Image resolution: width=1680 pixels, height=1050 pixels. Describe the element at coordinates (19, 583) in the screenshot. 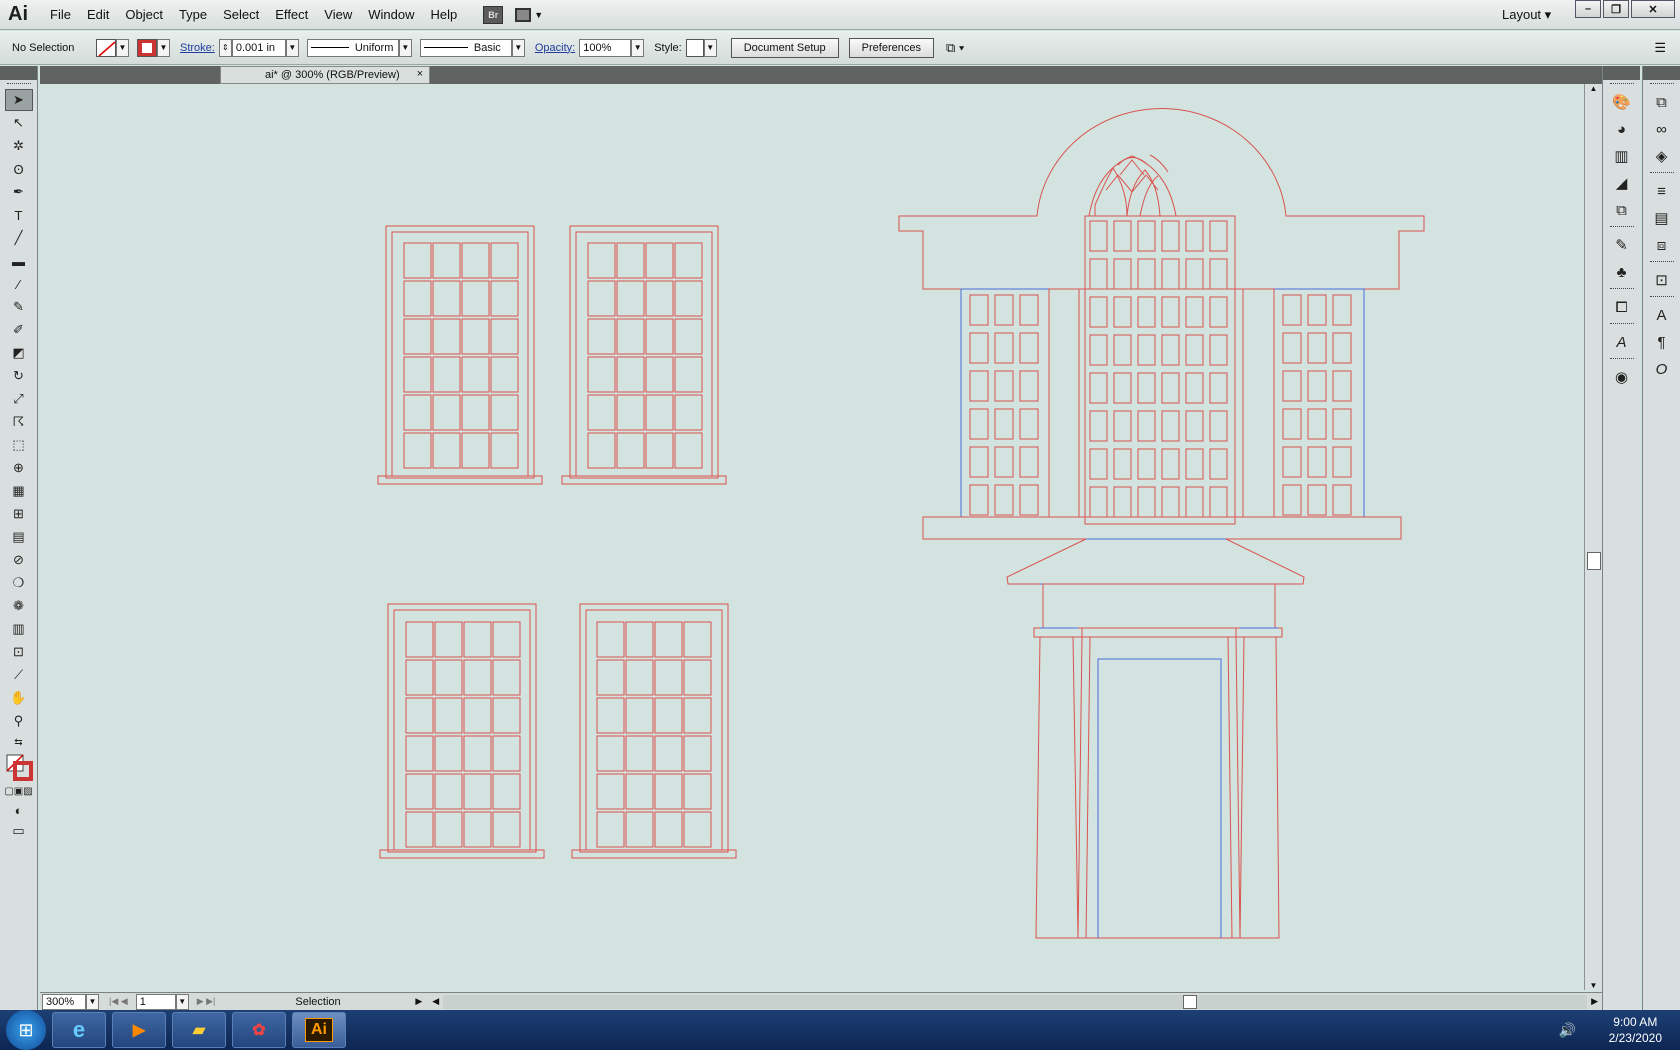

I see `blend-tool-icon: ❍` at that location.